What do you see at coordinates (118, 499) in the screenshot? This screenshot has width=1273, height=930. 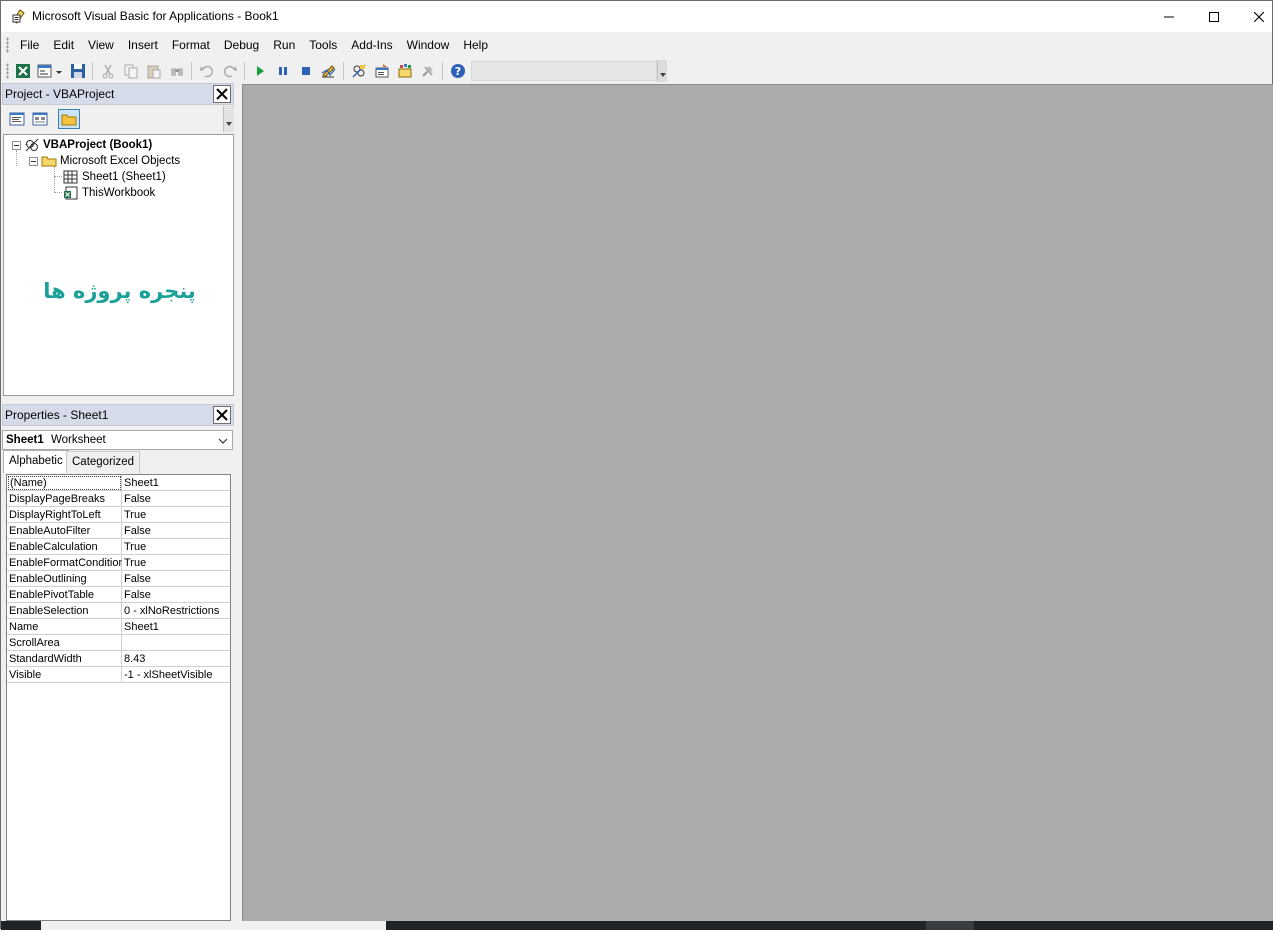 I see `property-row: DisplayPageBreaks False` at bounding box center [118, 499].